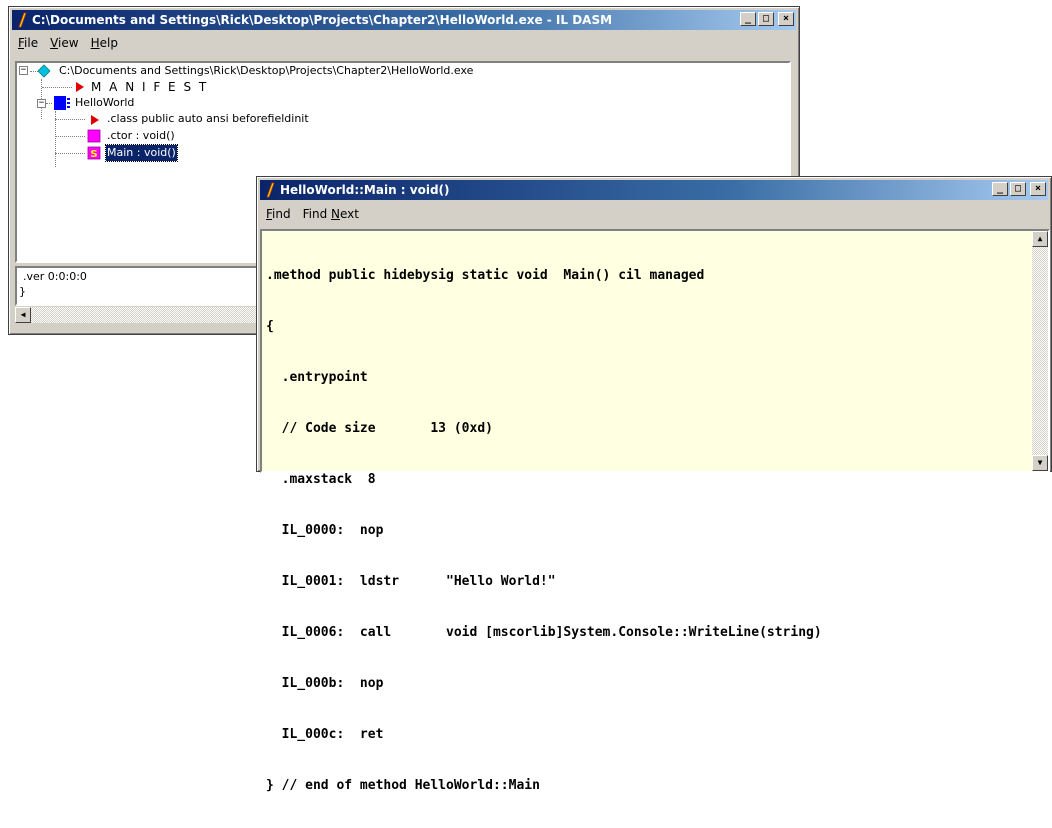 The height and width of the screenshot is (828, 1052). Describe the element at coordinates (321, 479) in the screenshot. I see `code-line: .maxstack 8` at that location.